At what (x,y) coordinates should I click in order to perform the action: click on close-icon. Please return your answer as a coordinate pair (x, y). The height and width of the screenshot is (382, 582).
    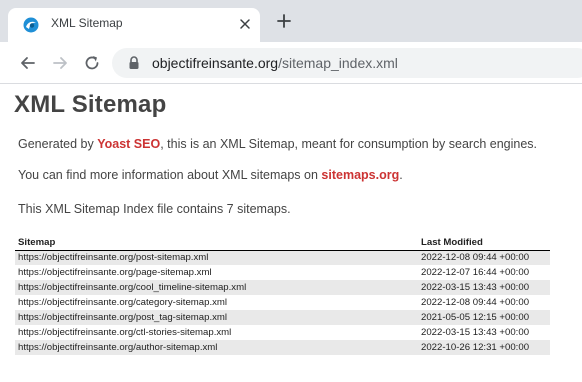
    Looking at the image, I should click on (245, 24).